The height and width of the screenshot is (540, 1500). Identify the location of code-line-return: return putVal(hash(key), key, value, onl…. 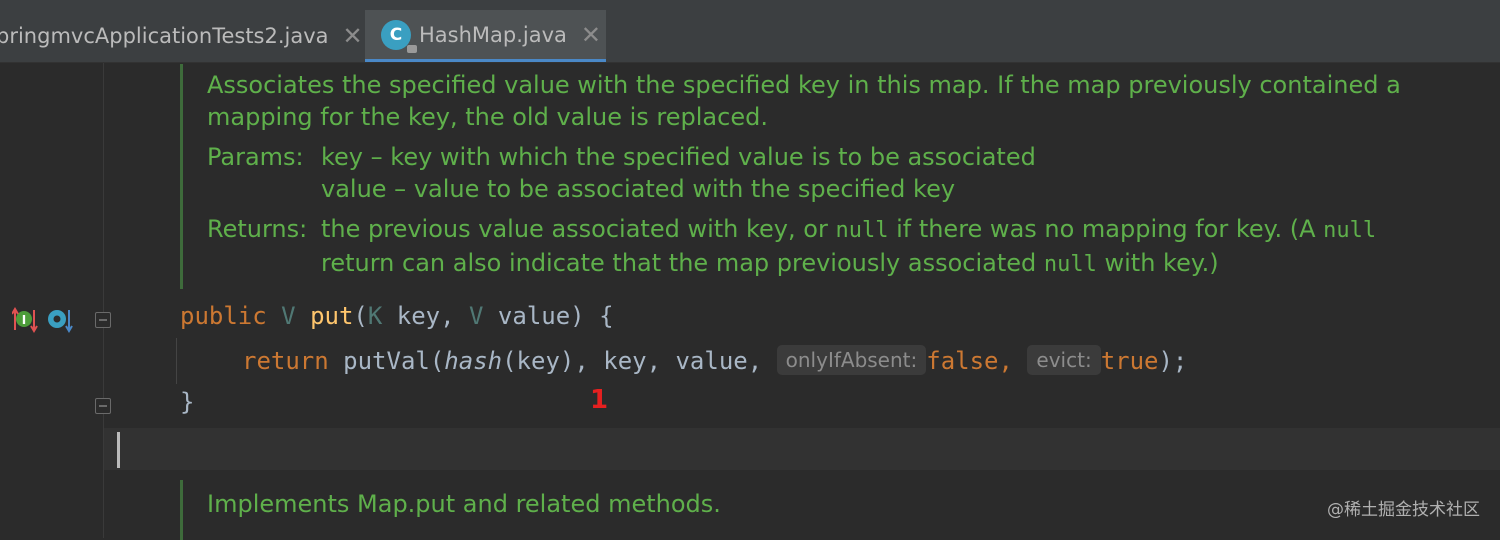
(715, 360).